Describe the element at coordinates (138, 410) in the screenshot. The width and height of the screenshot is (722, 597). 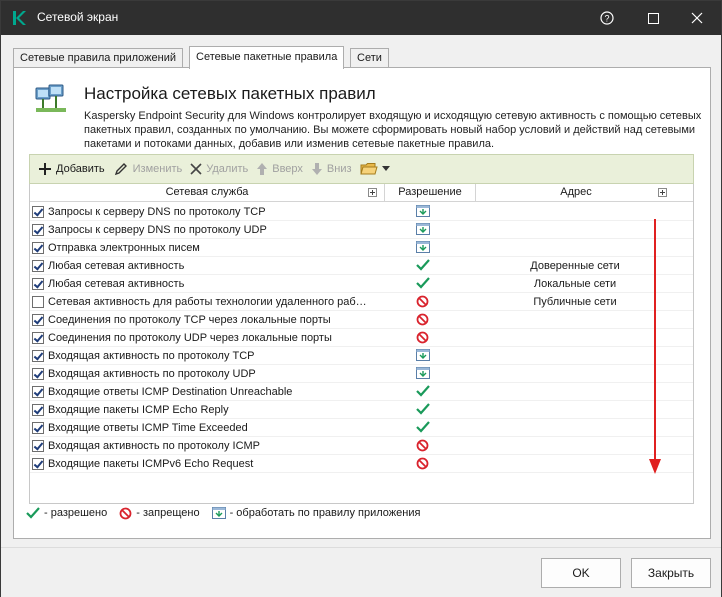
I see `rule-service-cell: Входящие пакеты ICMP Echo Reply` at that location.